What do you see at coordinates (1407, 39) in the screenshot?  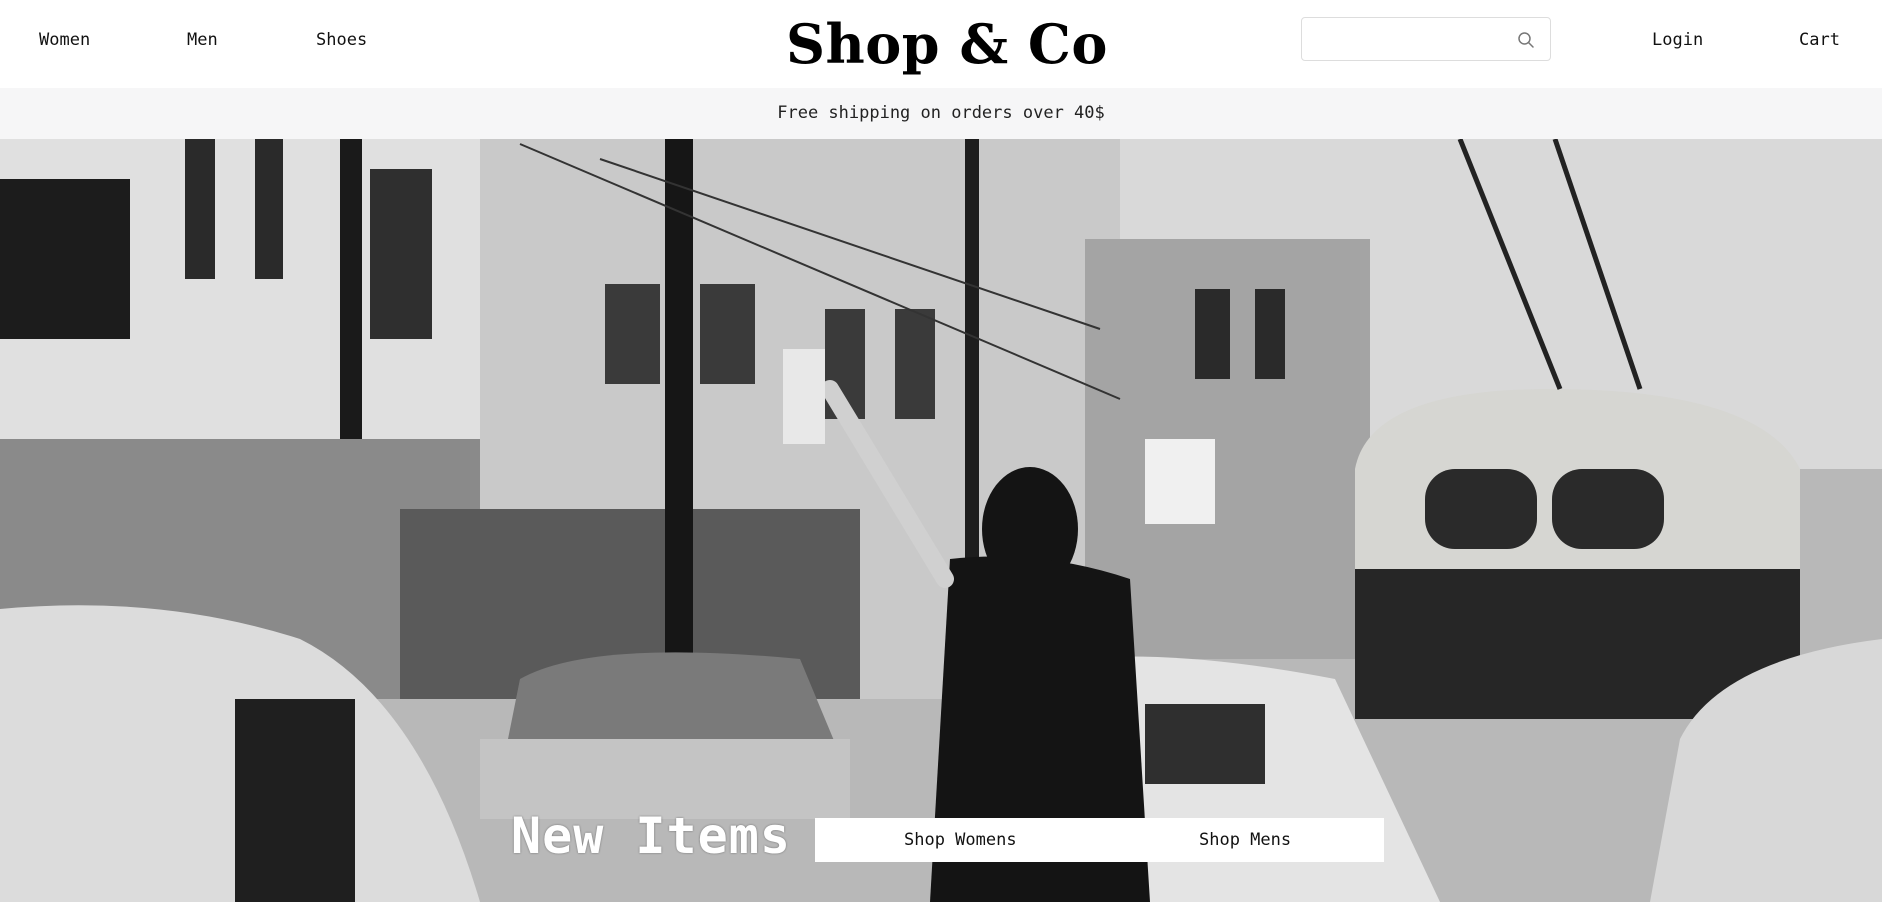 I see `search-input` at bounding box center [1407, 39].